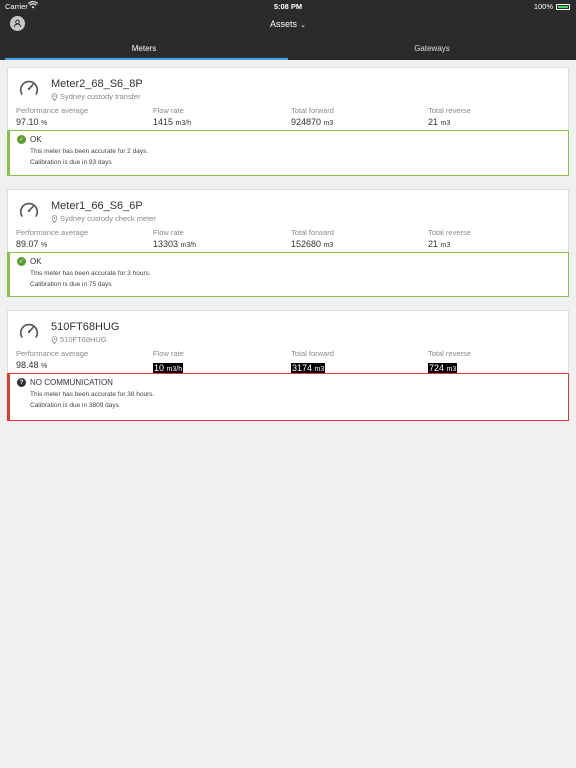 This screenshot has width=576, height=768. What do you see at coordinates (71, 382) in the screenshot?
I see `status-text: NO COMMUNICATION` at bounding box center [71, 382].